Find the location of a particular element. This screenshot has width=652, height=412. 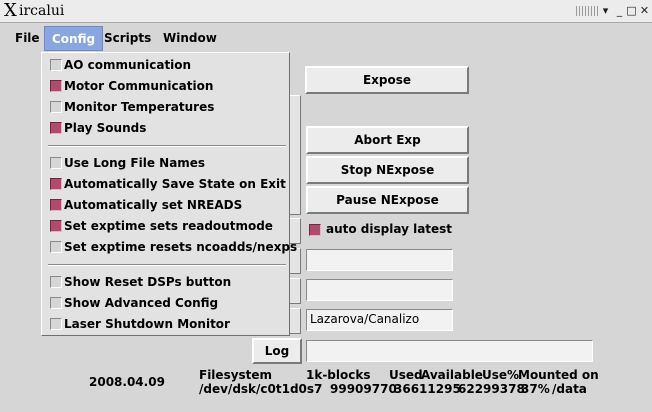

x-logo-icon: X is located at coordinates (10, 10).